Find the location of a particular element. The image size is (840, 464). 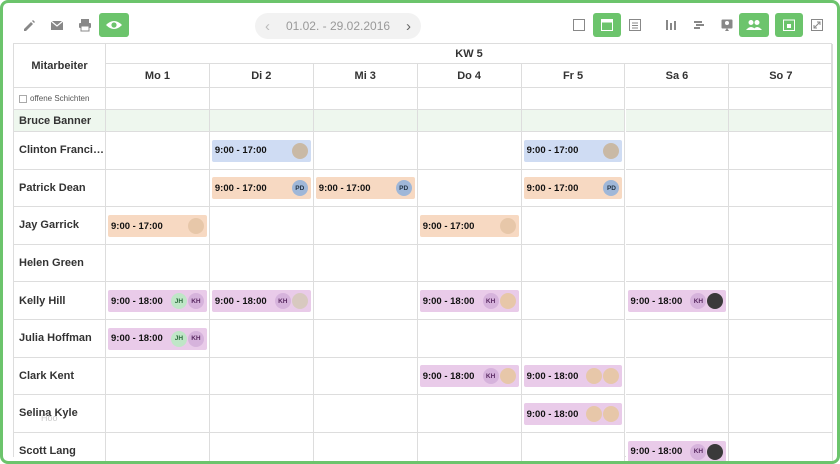

align-icon is located at coordinates (699, 25).